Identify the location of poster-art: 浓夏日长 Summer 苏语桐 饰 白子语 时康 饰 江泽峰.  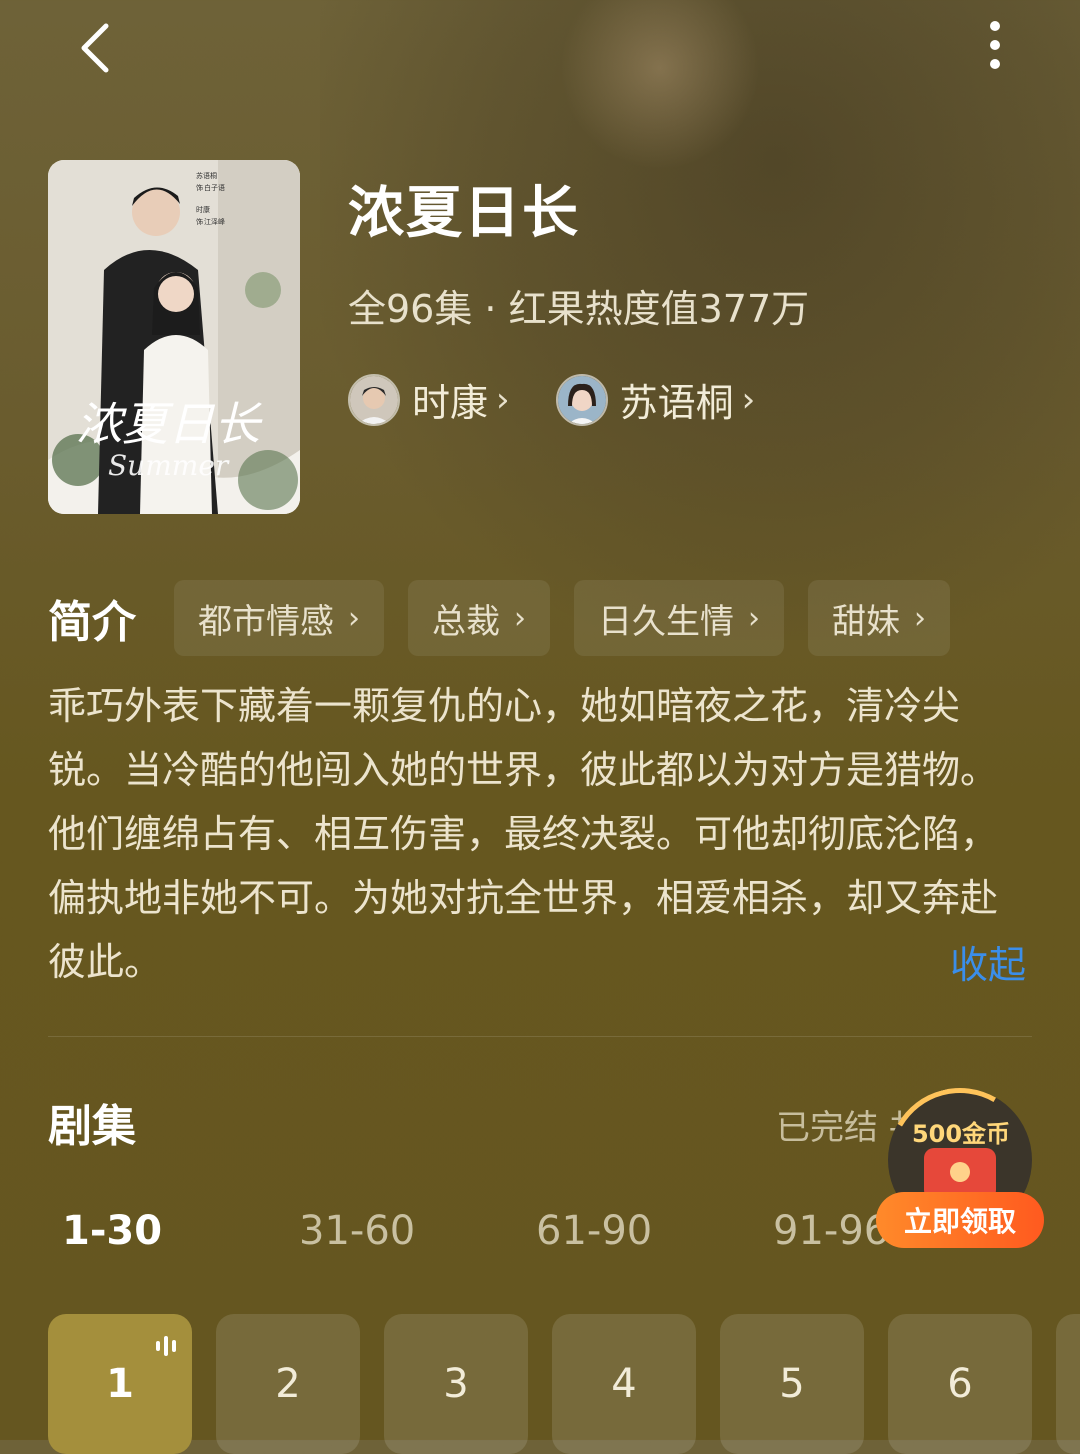
(174, 337).